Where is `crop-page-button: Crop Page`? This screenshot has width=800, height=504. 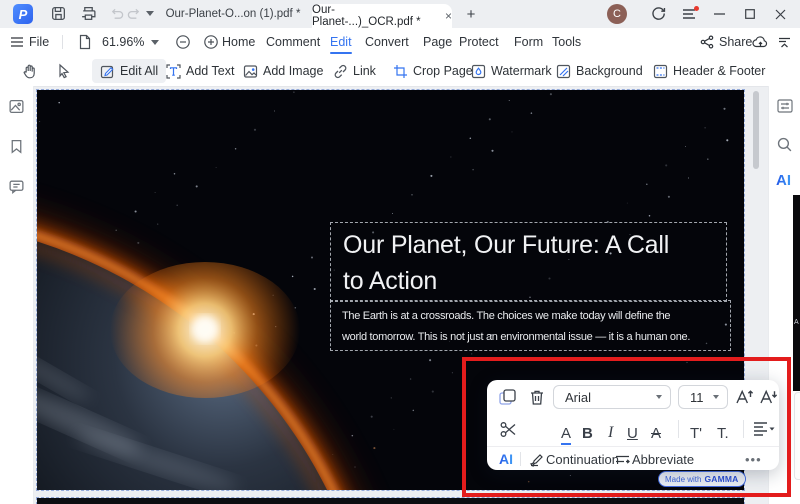
crop-page-button: Crop Page is located at coordinates (433, 71).